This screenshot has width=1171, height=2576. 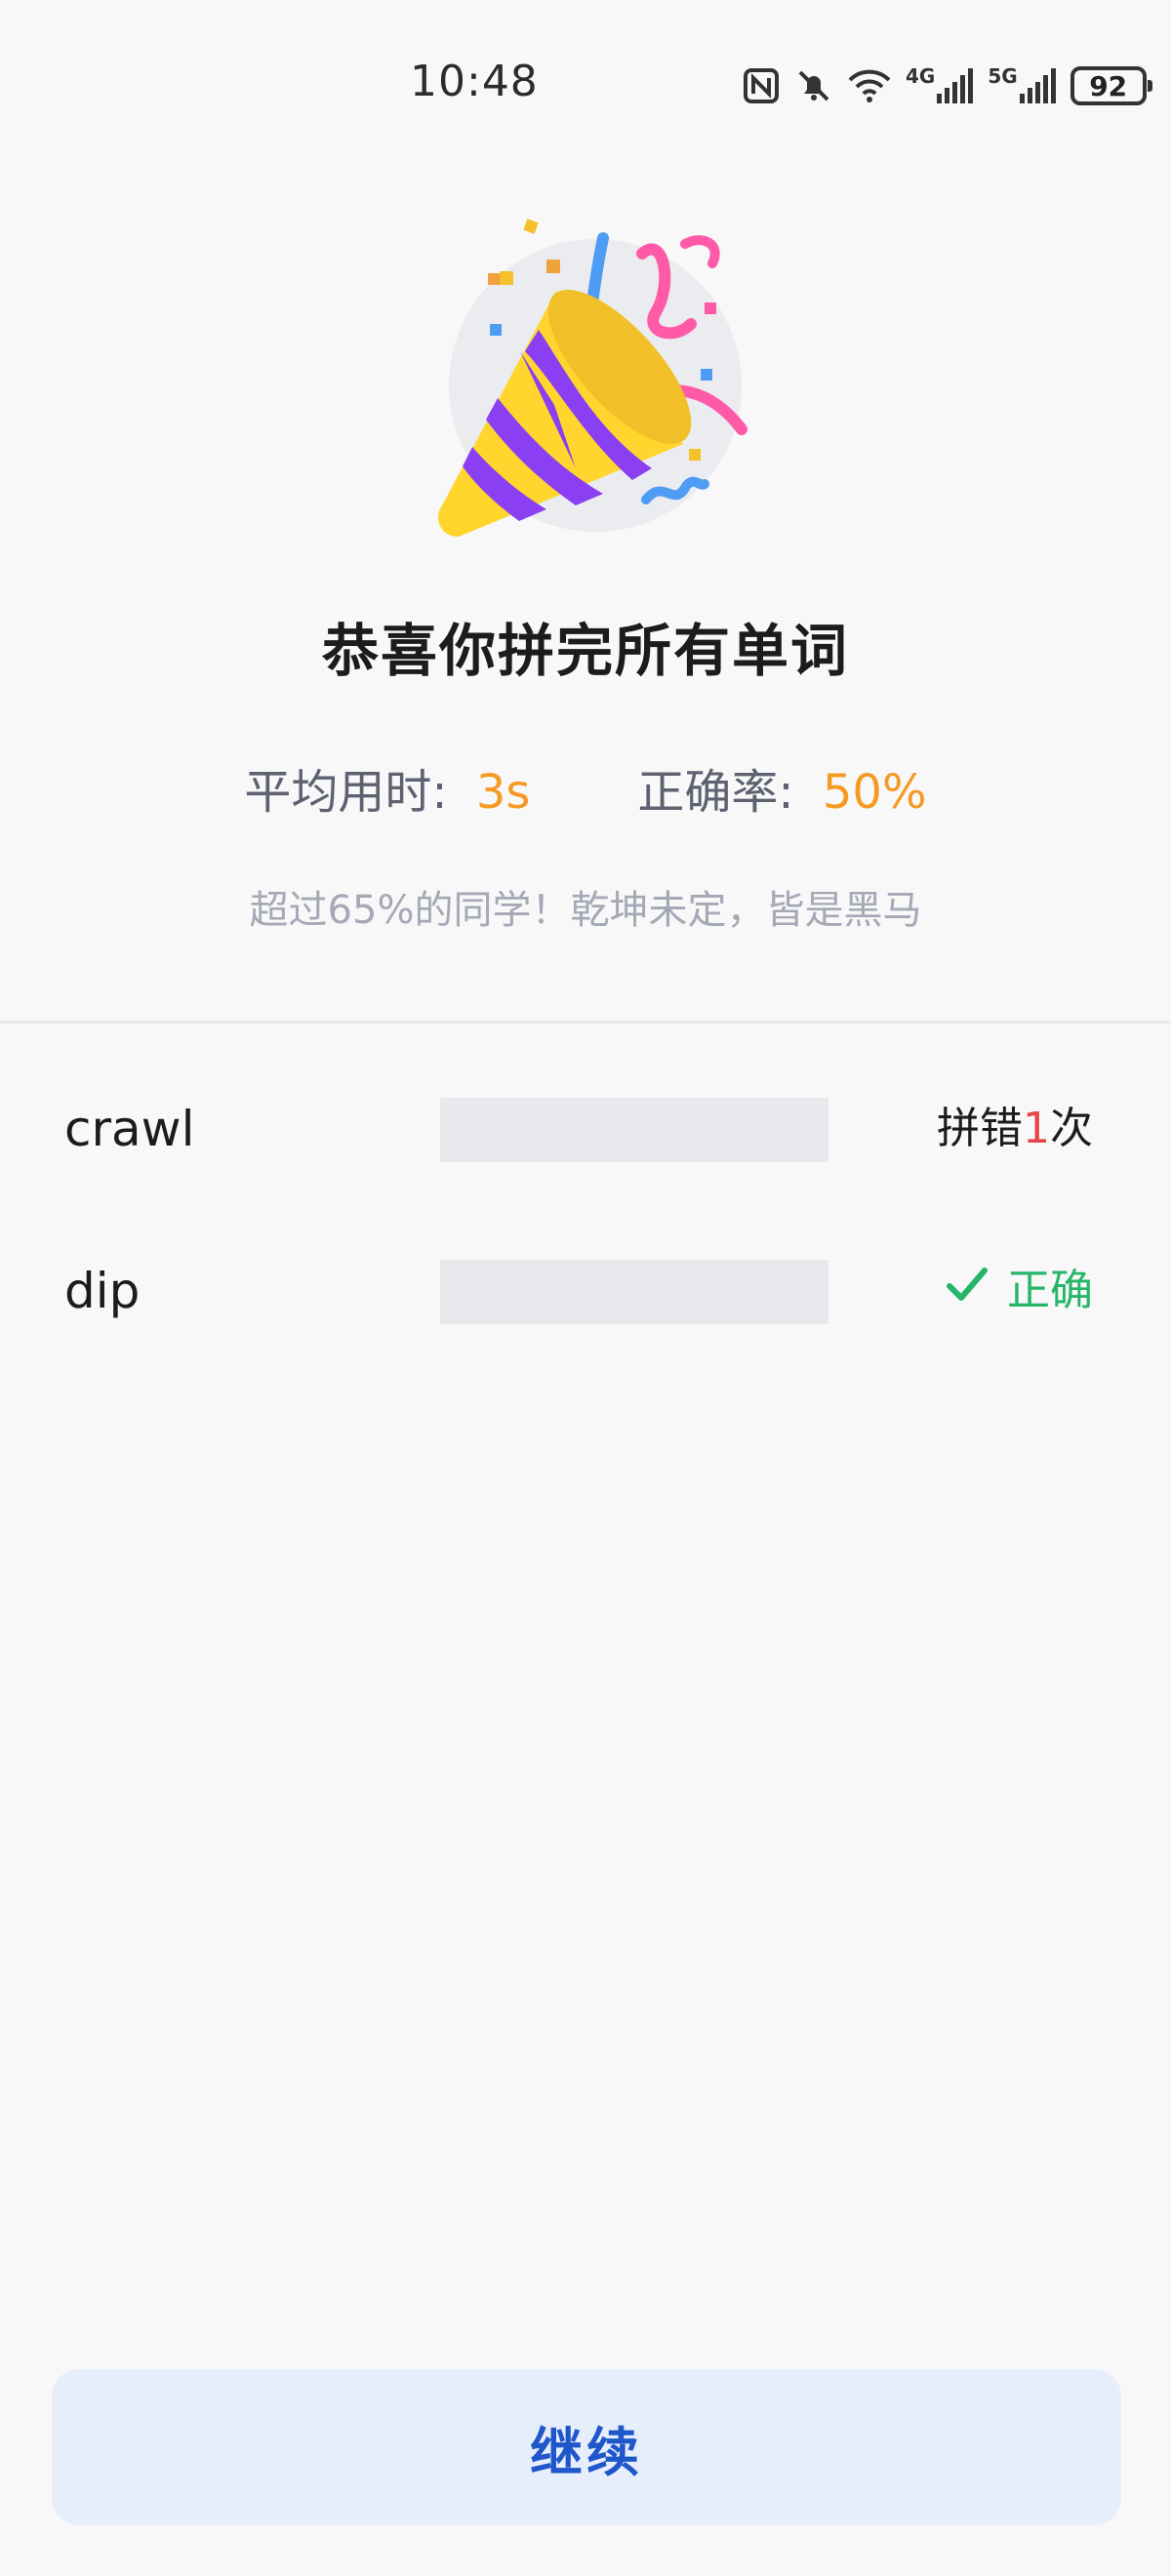 What do you see at coordinates (977, 1291) in the screenshot?
I see `check-icon` at bounding box center [977, 1291].